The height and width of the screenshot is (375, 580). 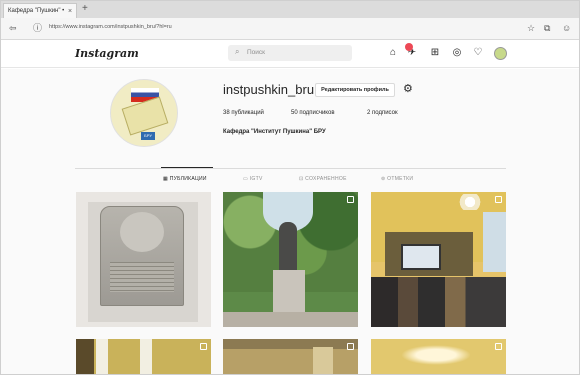 I want to click on profile-avatar: БРУ, so click(x=144, y=113).